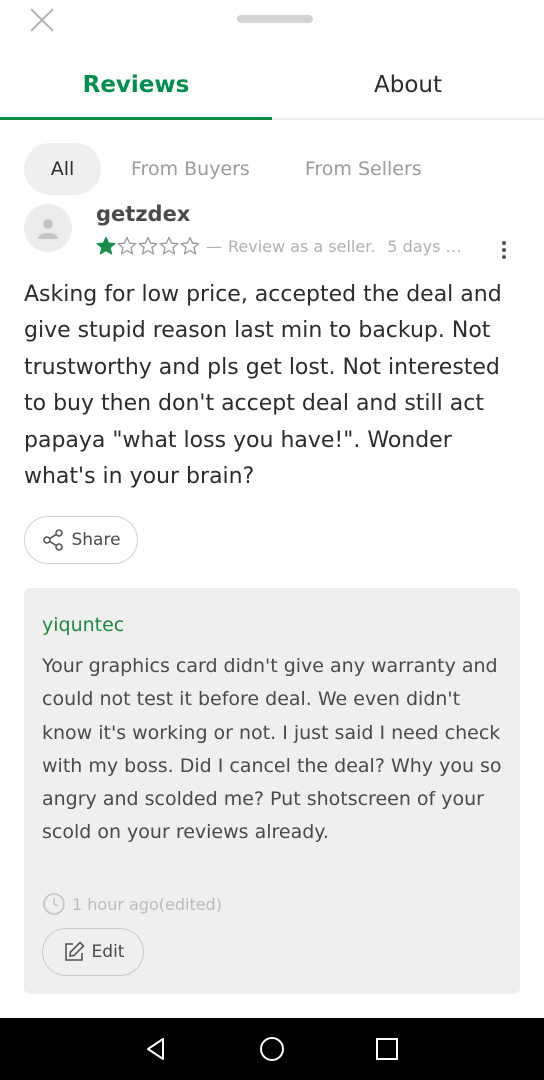 The image size is (544, 1080). I want to click on top-bar, so click(272, 24).